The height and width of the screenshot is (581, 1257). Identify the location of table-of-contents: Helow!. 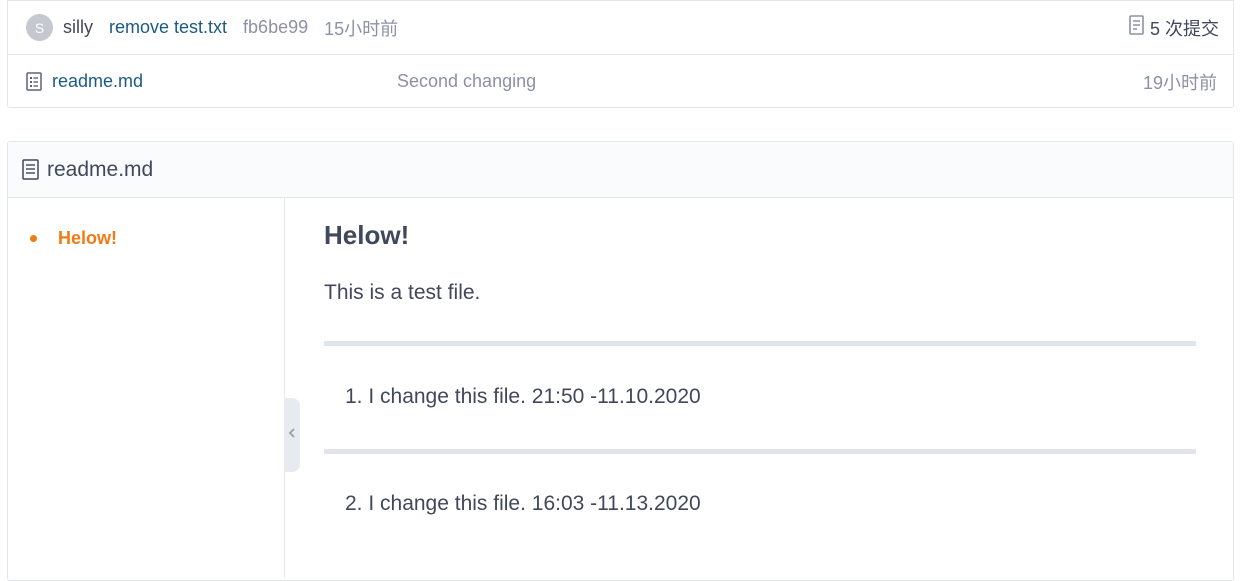
(146, 388).